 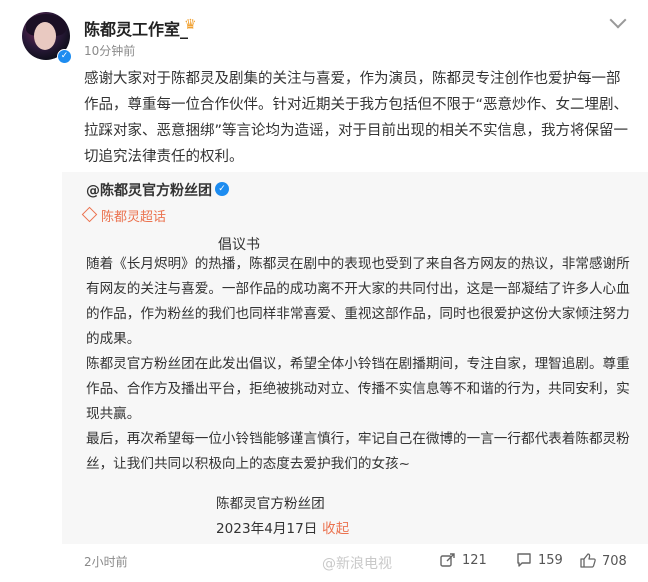 What do you see at coordinates (149, 190) in the screenshot?
I see `repost-author: @陈都灵官方粉丝团` at bounding box center [149, 190].